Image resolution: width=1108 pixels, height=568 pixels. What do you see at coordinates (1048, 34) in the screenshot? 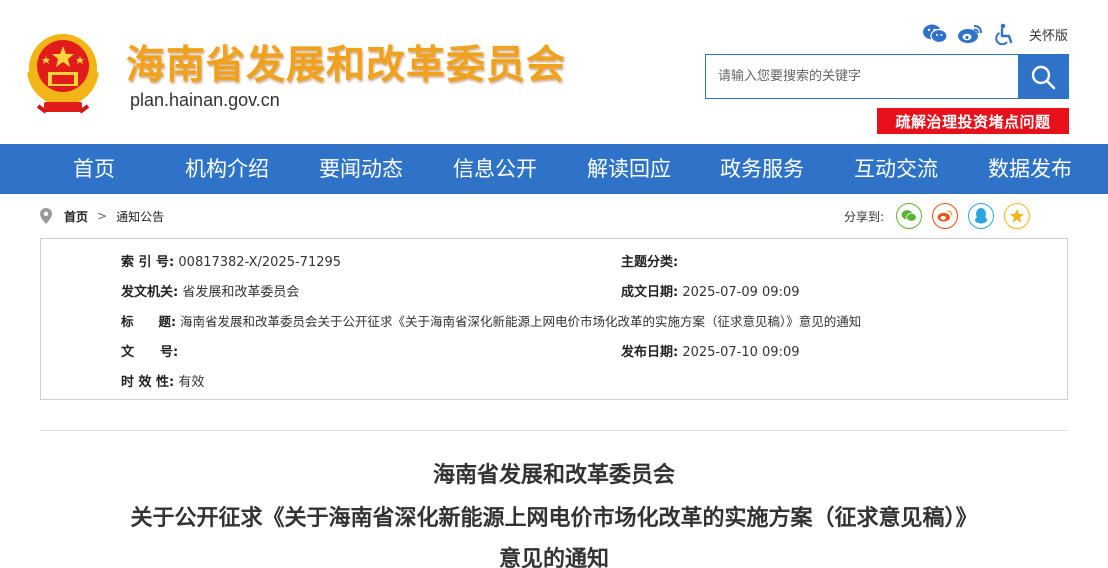
I see `care-mode-link: 关怀版` at bounding box center [1048, 34].